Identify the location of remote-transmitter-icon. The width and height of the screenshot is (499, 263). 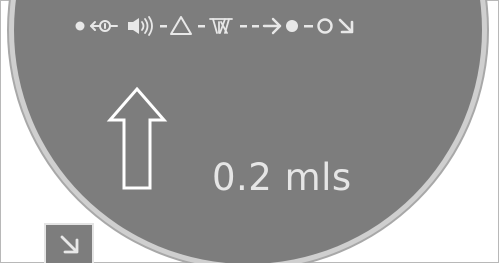
(104, 26).